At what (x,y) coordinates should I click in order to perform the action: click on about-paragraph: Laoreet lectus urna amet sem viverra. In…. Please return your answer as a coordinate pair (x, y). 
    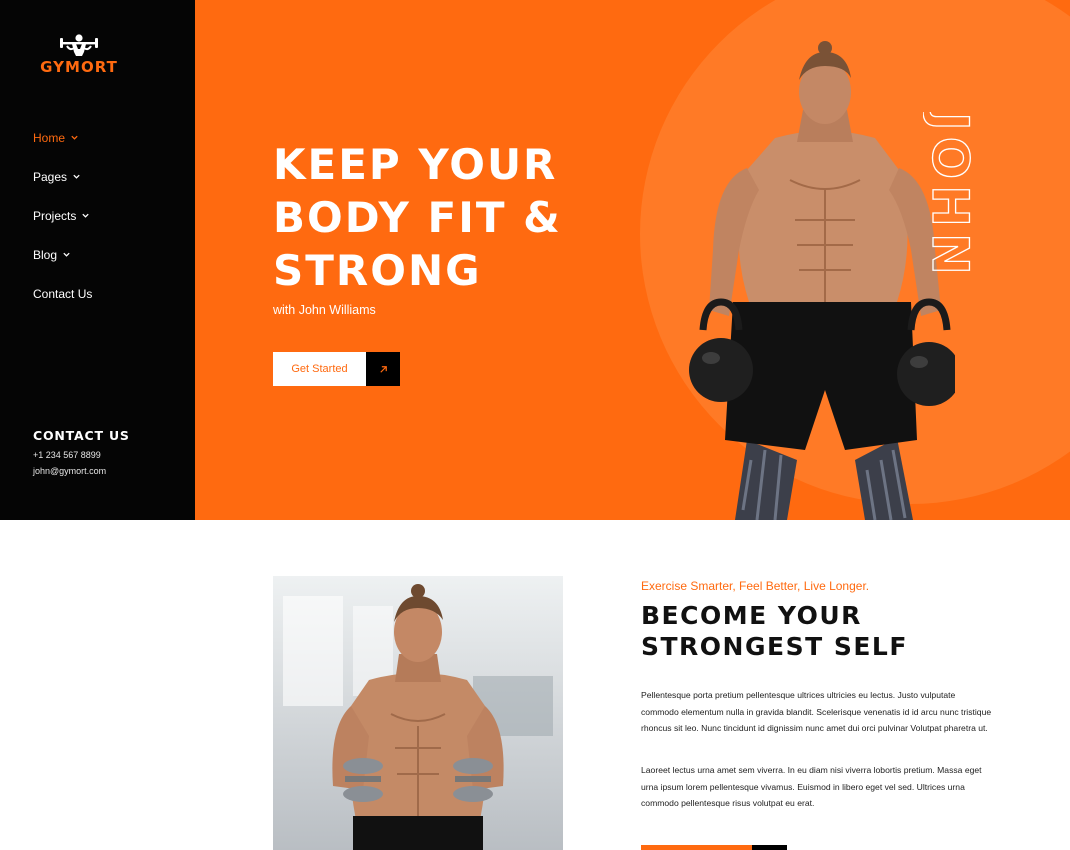
    Looking at the image, I should click on (811, 787).